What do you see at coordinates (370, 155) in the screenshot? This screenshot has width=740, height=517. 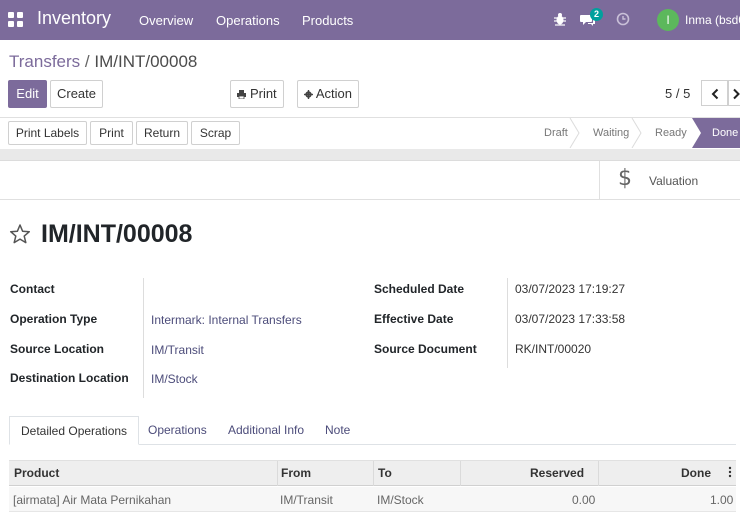 I see `sheet-background` at bounding box center [370, 155].